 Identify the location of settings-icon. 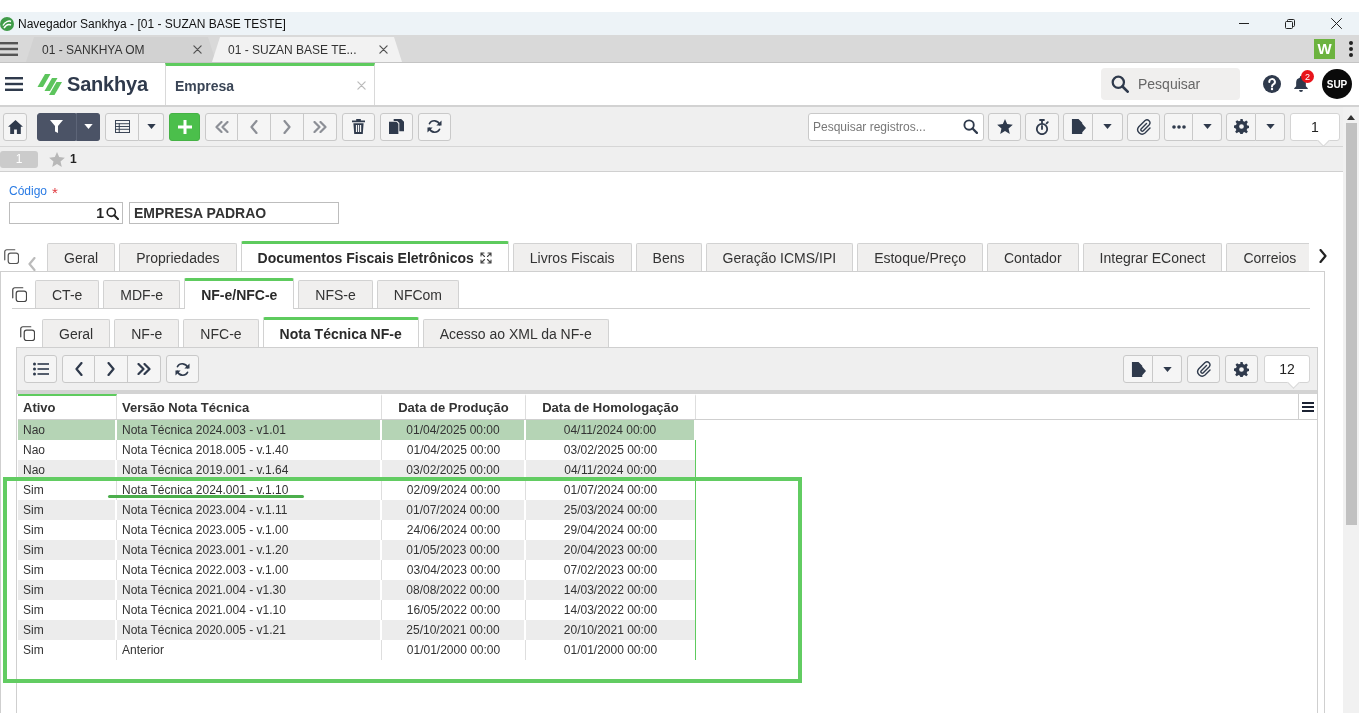
(1241, 126).